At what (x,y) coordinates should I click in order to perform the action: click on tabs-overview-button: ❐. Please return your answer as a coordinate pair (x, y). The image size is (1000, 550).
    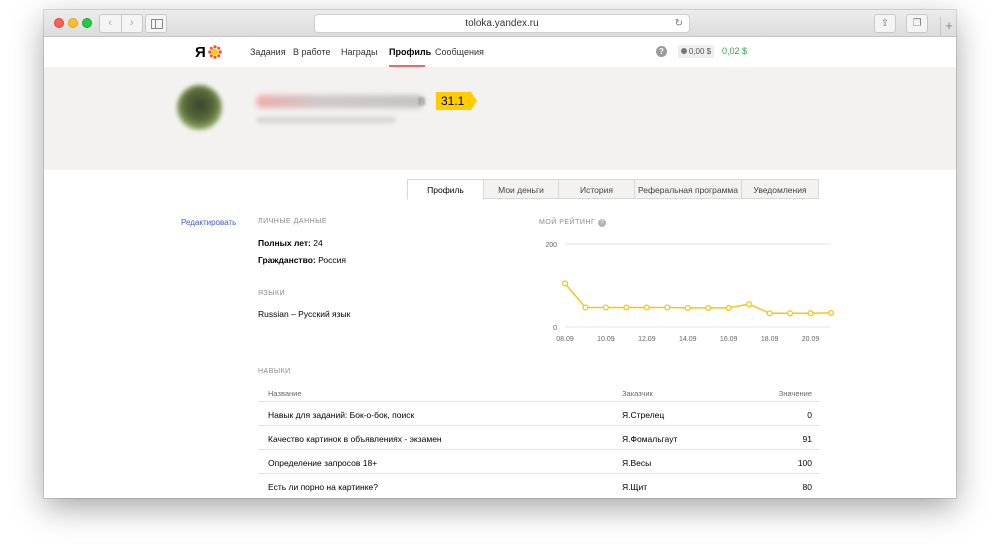
    Looking at the image, I should click on (917, 23).